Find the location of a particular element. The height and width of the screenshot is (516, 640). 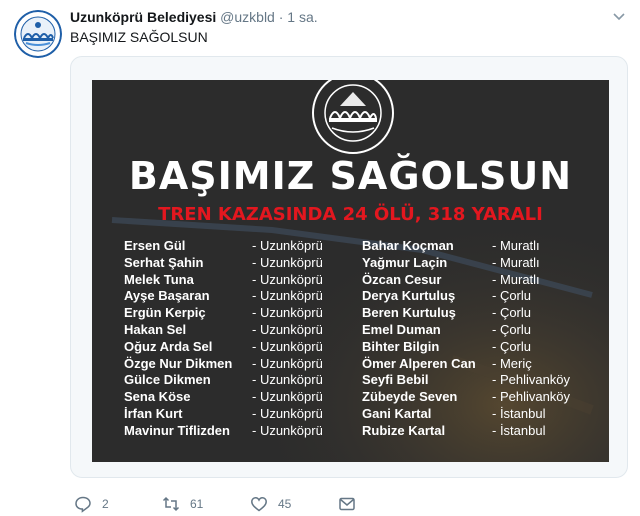

direct-message-button is located at coordinates (347, 504).